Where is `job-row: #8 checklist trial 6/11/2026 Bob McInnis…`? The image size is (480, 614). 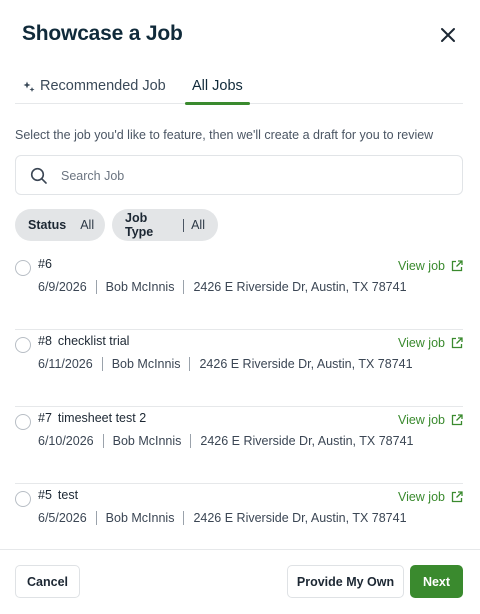
job-row: #8 checklist trial 6/11/2026 Bob McInnis… is located at coordinates (239, 368).